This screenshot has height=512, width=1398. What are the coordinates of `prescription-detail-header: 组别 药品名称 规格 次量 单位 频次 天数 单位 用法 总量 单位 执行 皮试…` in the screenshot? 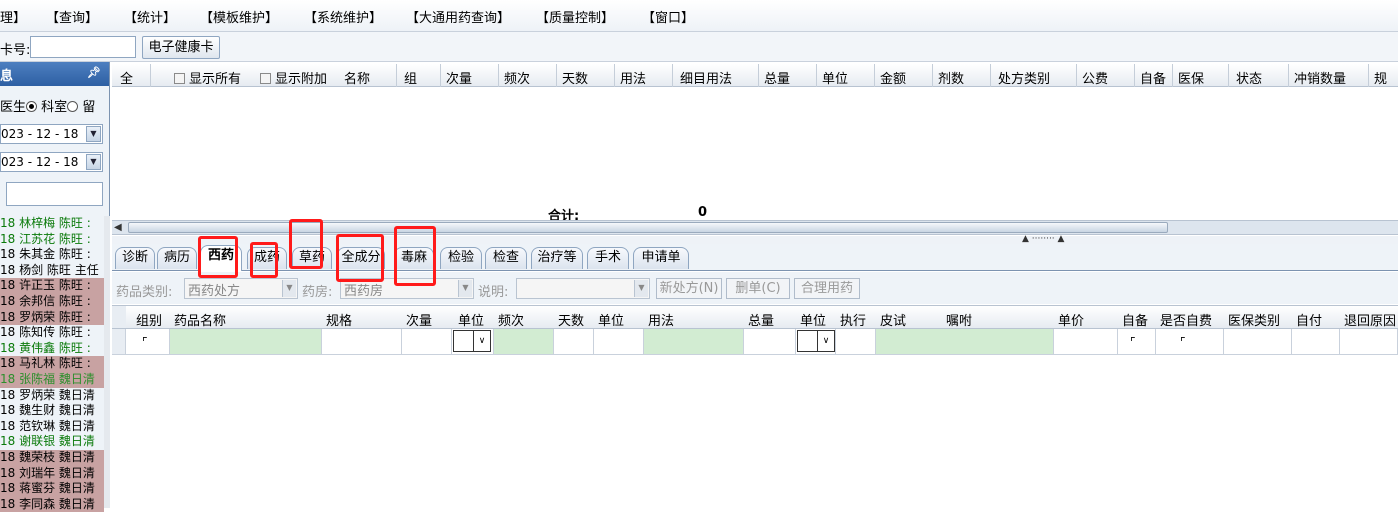 It's located at (755, 317).